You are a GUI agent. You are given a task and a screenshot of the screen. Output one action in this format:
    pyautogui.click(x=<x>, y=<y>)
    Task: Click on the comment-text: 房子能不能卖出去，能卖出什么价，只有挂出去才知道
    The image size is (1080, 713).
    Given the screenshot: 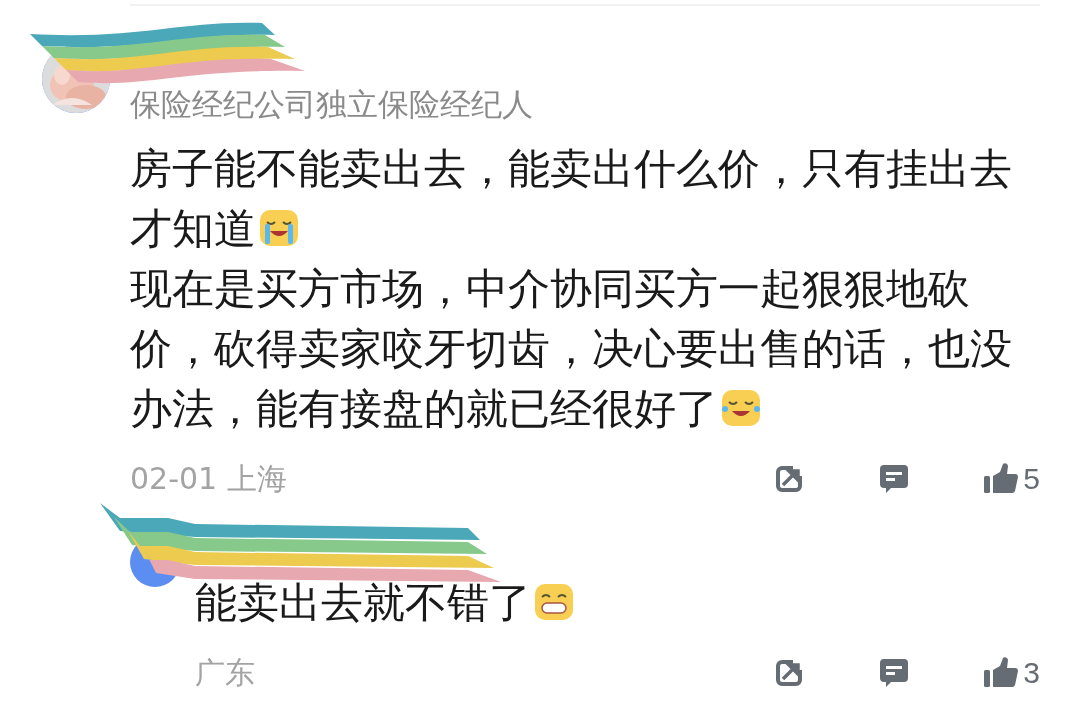 What is the action you would take?
    pyautogui.click(x=571, y=199)
    